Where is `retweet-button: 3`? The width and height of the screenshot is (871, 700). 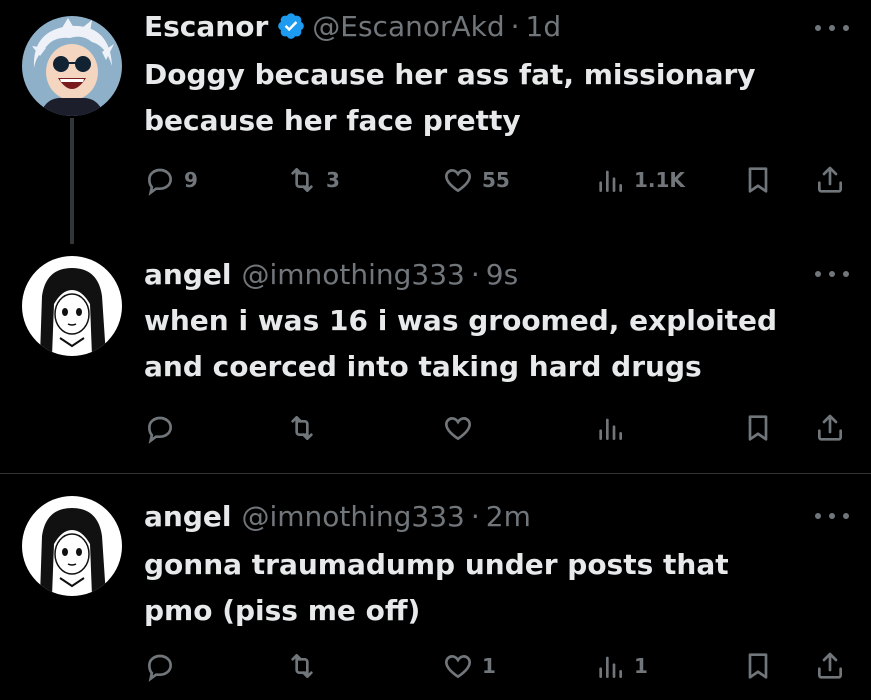 retweet-button: 3 is located at coordinates (313, 180).